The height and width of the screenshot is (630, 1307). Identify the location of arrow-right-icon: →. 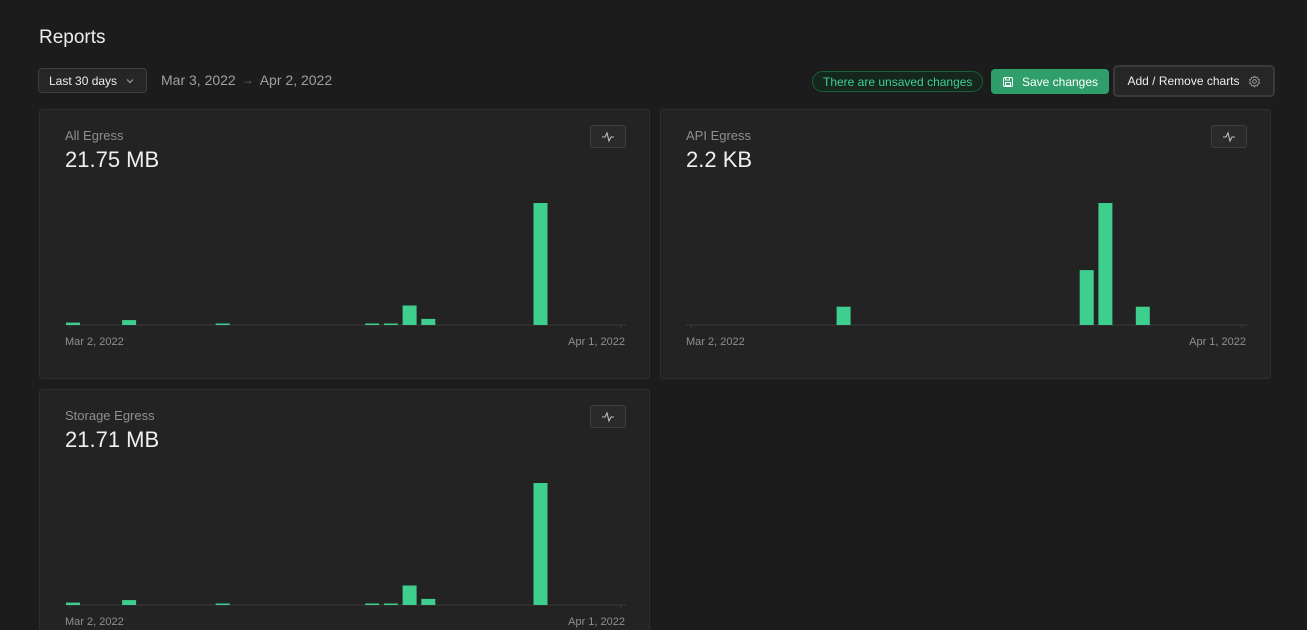
(247, 80).